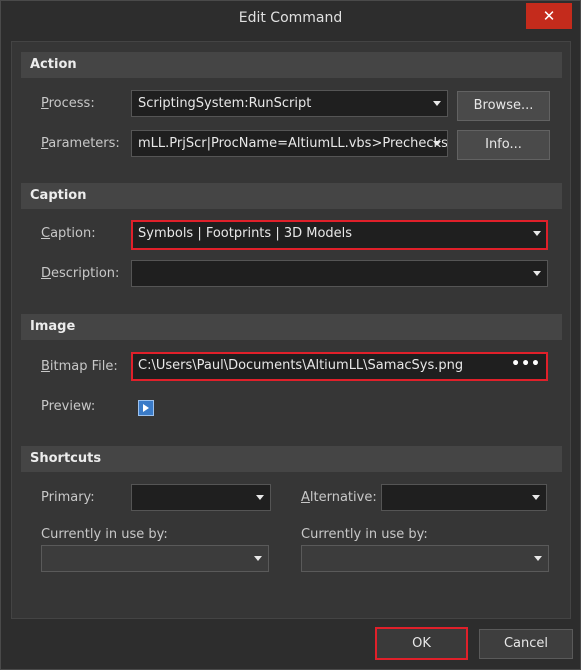 Image resolution: width=581 pixels, height=670 pixels. I want to click on process-label: Process:, so click(68, 103).